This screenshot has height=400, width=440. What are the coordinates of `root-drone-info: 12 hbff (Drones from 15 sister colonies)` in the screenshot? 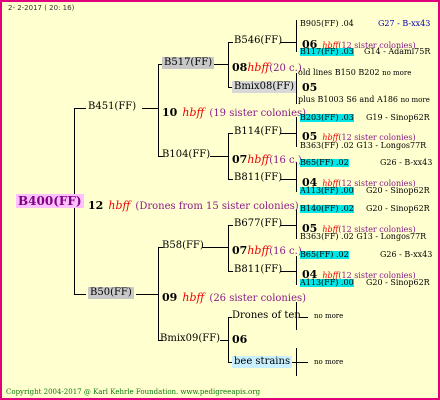 It's located at (193, 205).